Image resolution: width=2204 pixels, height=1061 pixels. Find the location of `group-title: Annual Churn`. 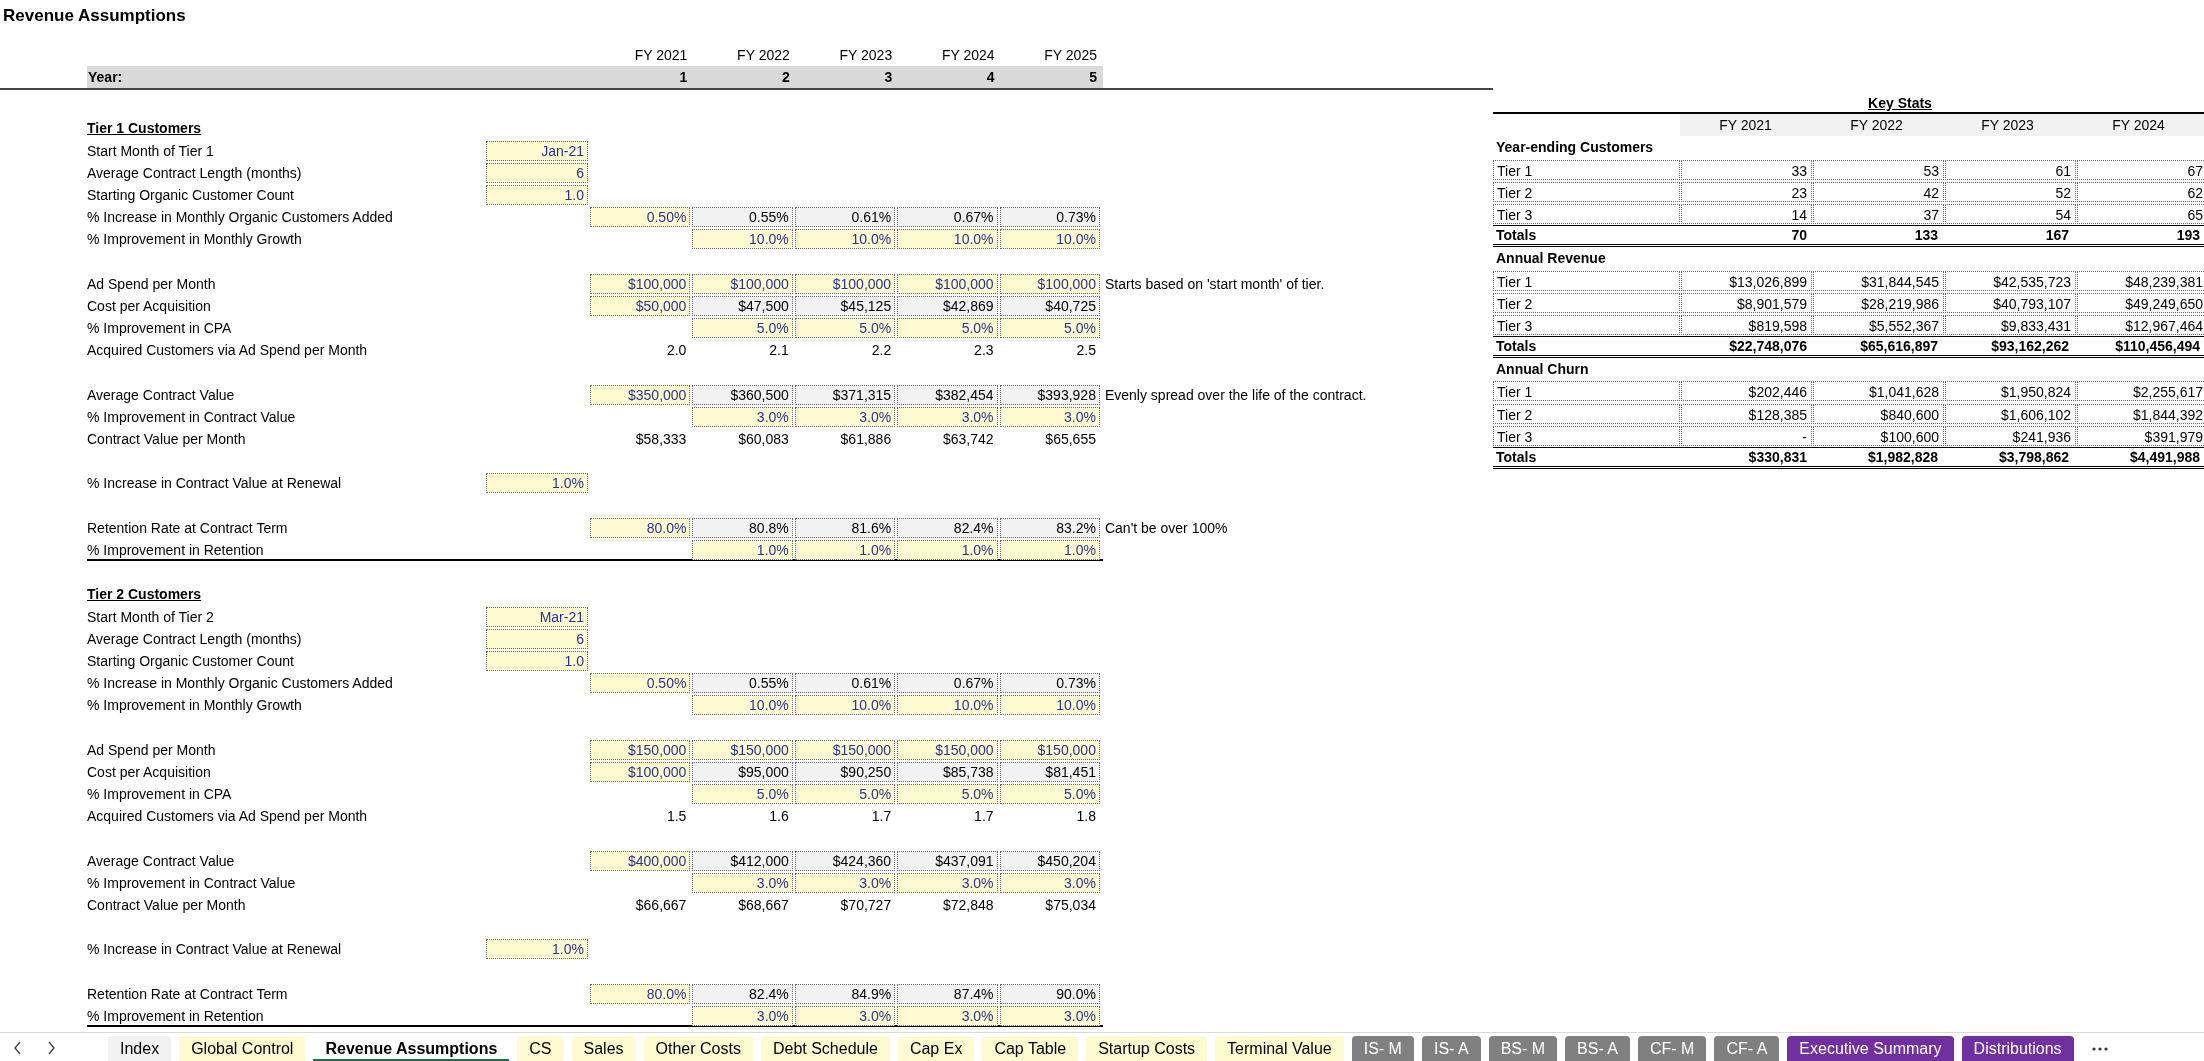

group-title: Annual Churn is located at coordinates (1542, 370).